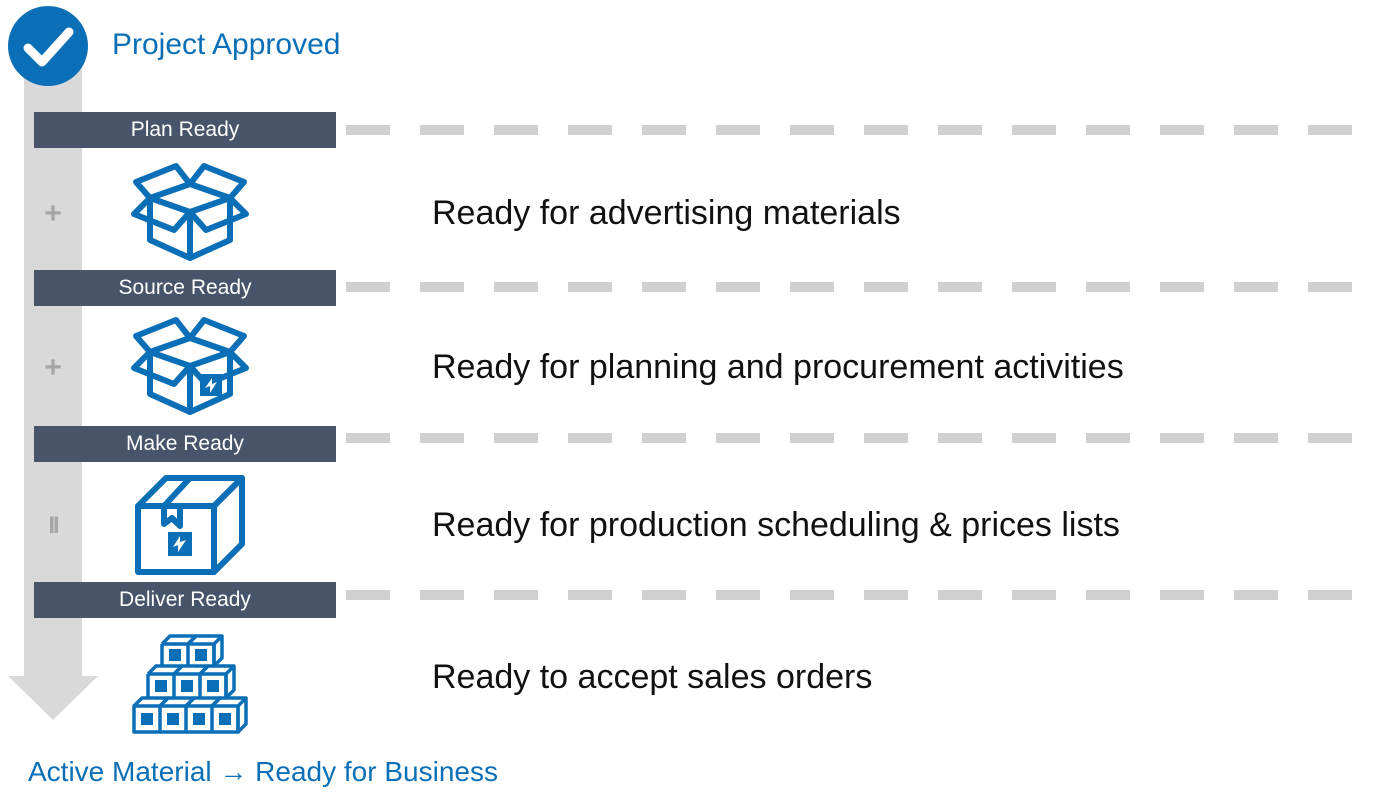 The height and width of the screenshot is (796, 1379). What do you see at coordinates (226, 44) in the screenshot?
I see `approved-title: Project Approved` at bounding box center [226, 44].